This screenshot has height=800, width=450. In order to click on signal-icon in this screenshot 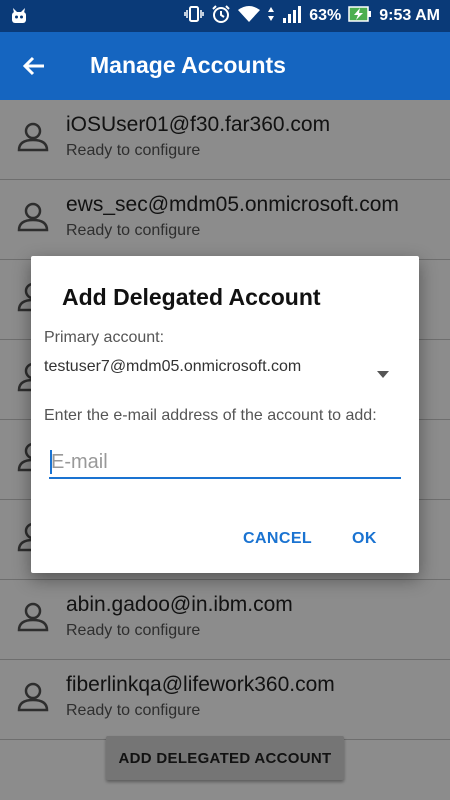, I will do `click(292, 16)`.